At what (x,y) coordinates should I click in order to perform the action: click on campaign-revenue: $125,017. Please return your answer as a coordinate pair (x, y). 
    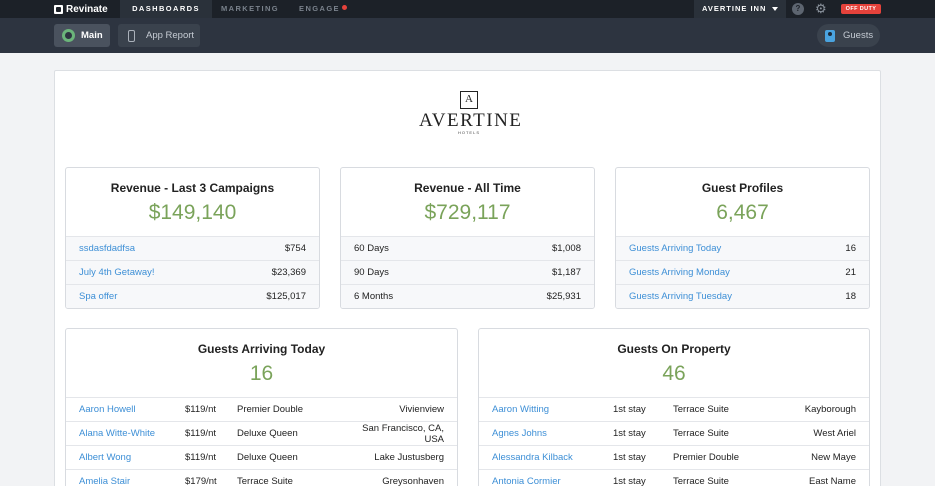
    Looking at the image, I should click on (286, 296).